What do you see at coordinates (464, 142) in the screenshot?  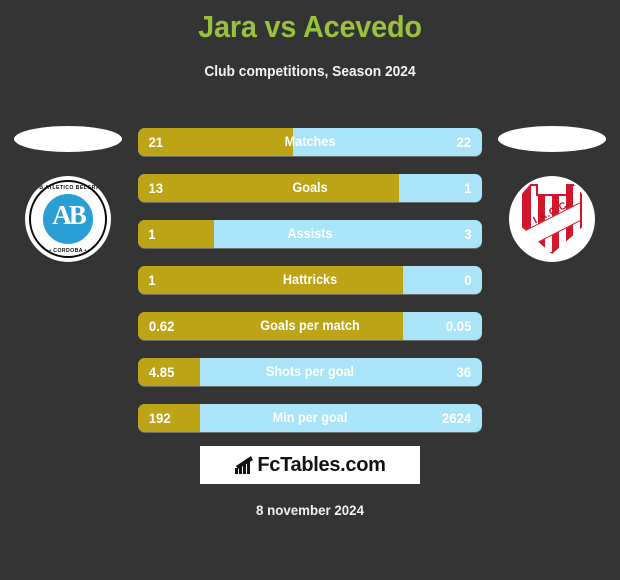 I see `stat-away-value: 22` at bounding box center [464, 142].